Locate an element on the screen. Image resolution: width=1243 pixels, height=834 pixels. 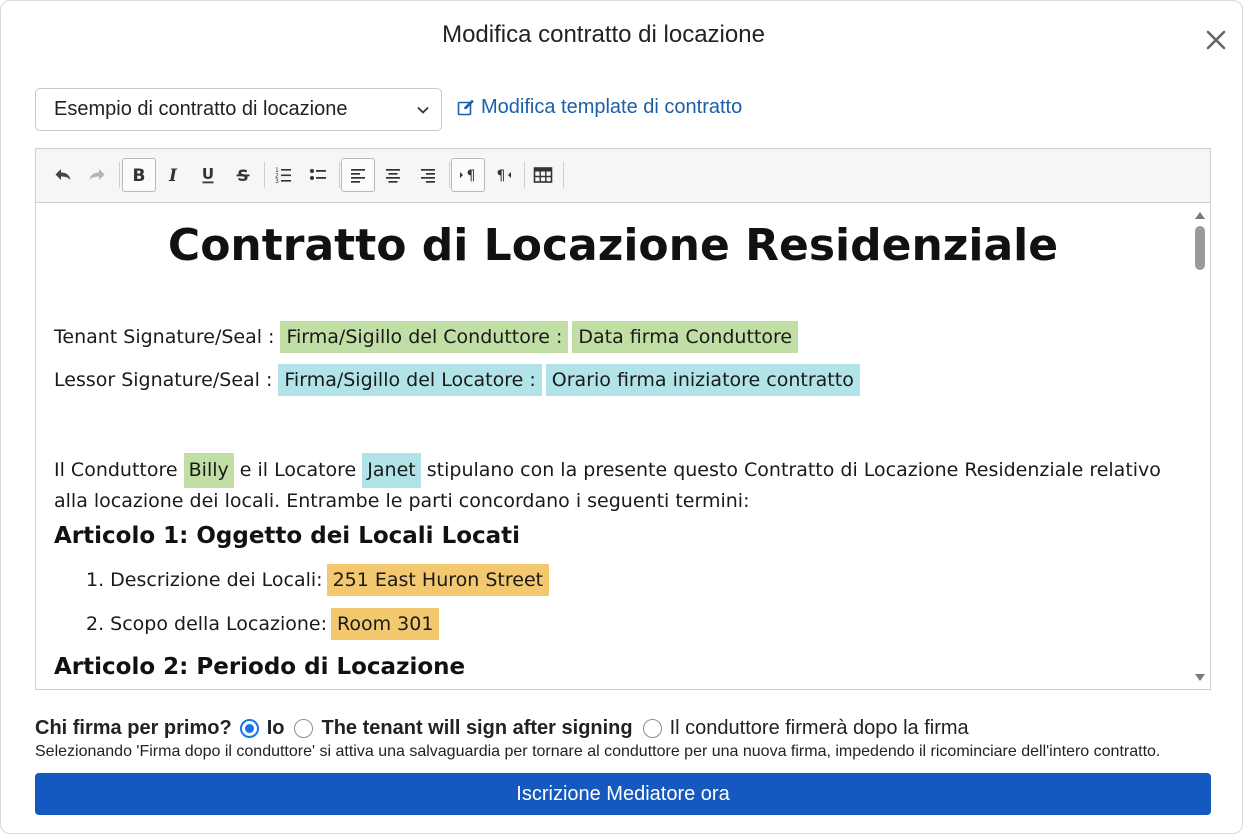
tenant-signature-field: Firma/Sigillo del Conduttore : is located at coordinates (424, 337).